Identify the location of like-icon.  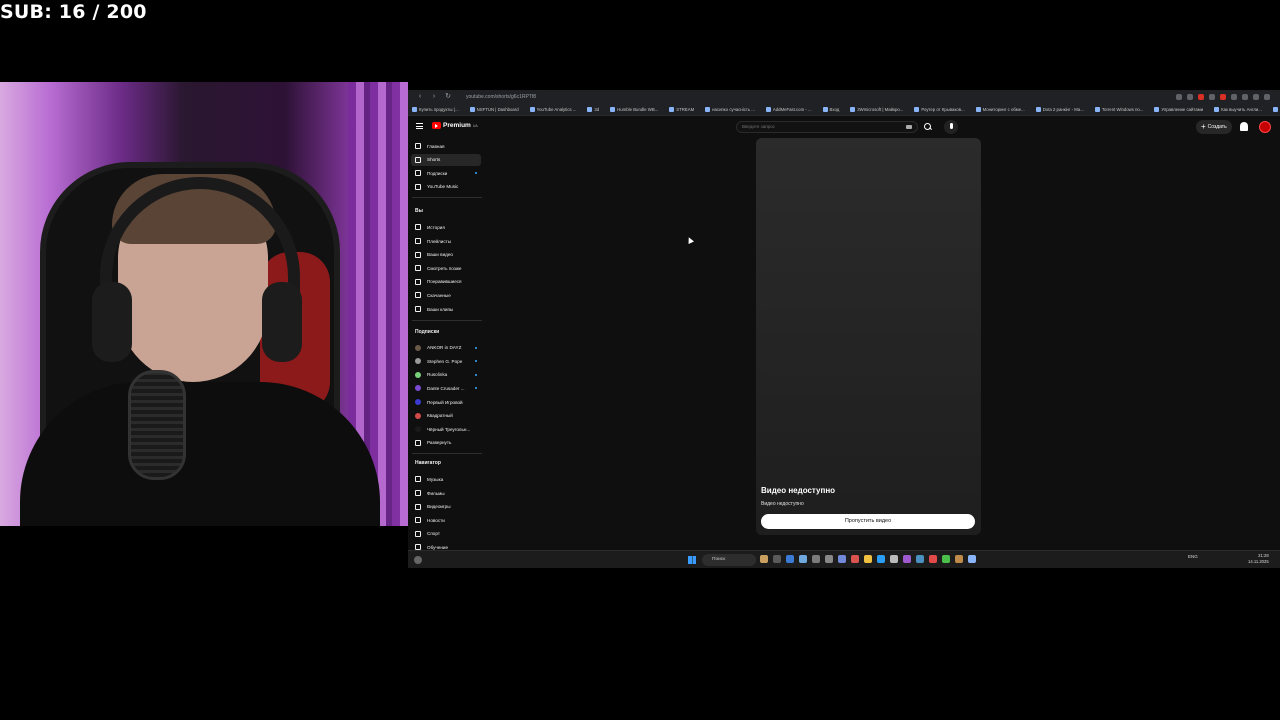
(418, 281).